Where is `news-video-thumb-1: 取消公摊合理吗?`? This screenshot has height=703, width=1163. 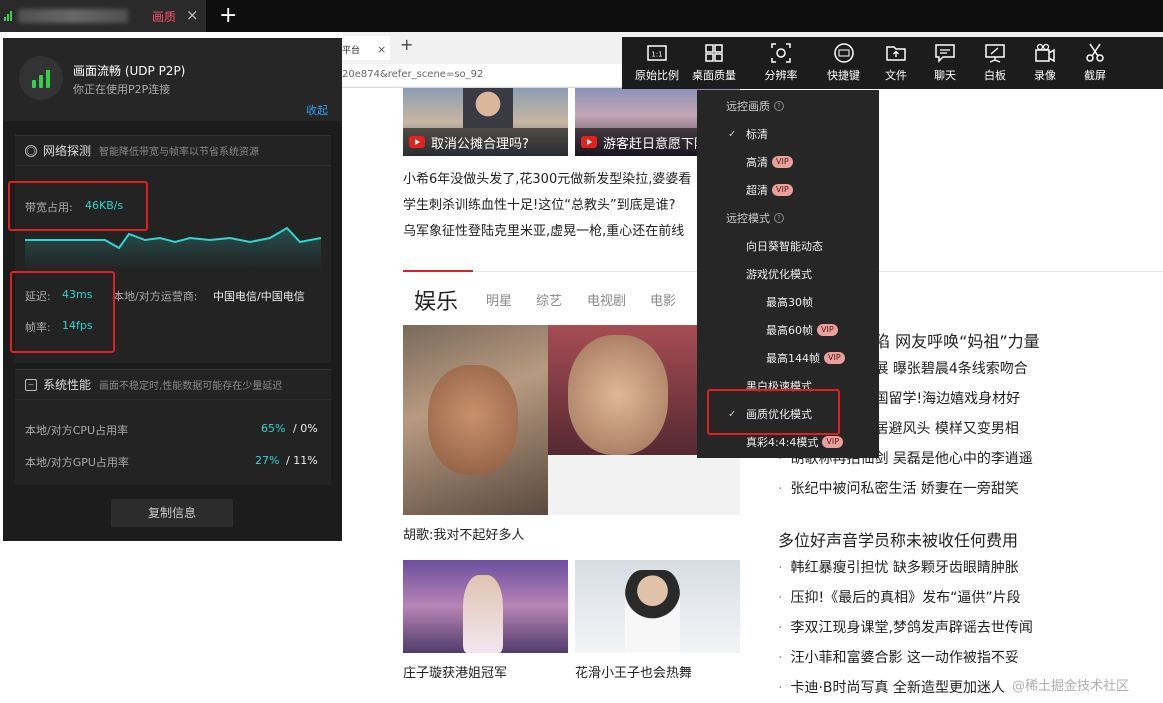
news-video-thumb-1: 取消公摊合理吗? is located at coordinates (485, 122).